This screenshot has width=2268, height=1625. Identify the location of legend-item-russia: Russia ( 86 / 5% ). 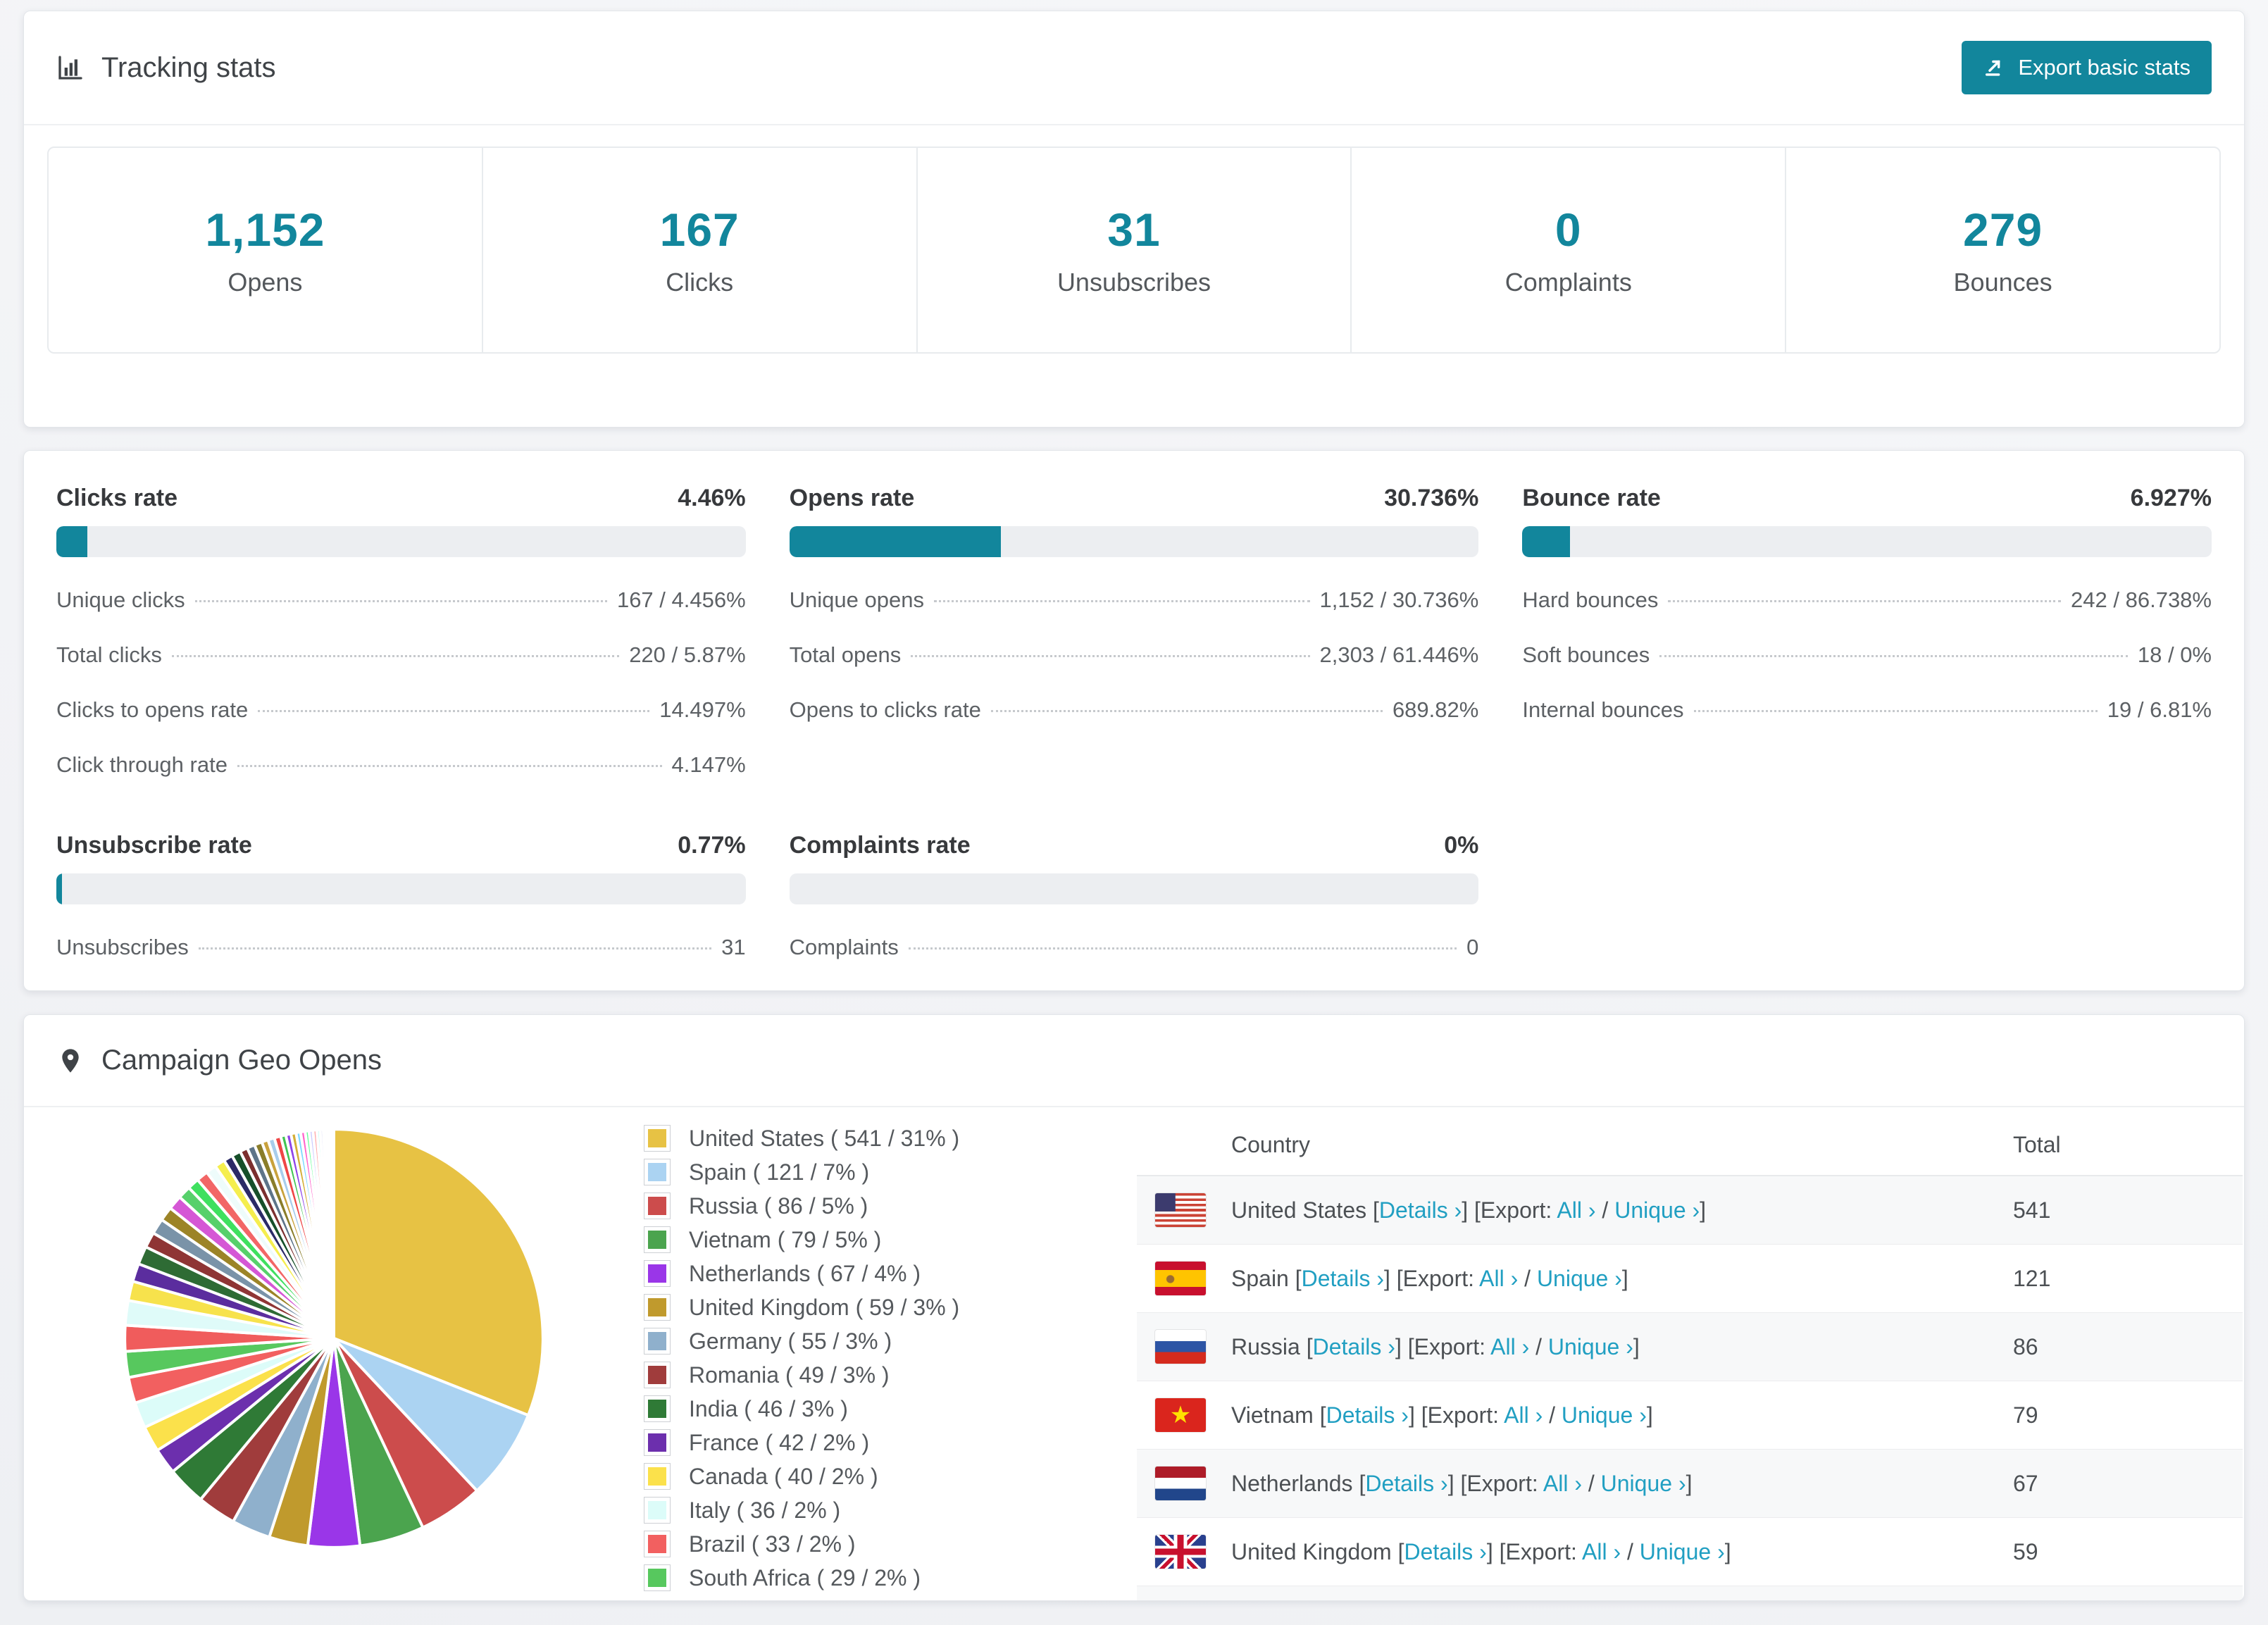
(891, 1206).